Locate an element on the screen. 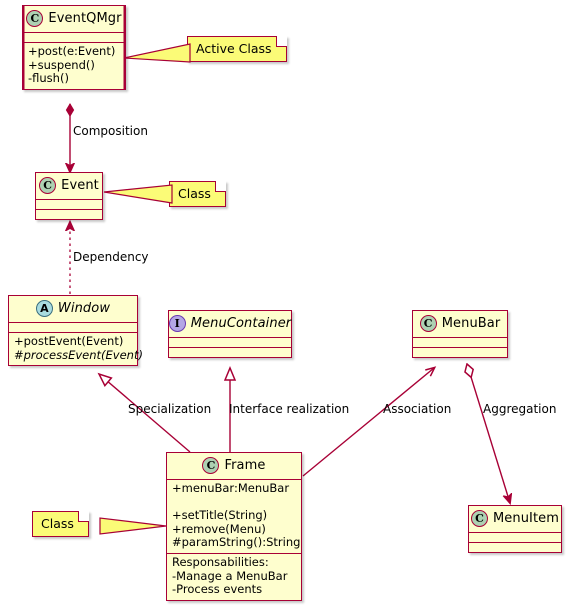 The width and height of the screenshot is (572, 611). note-connectors is located at coordinates (145, 289).